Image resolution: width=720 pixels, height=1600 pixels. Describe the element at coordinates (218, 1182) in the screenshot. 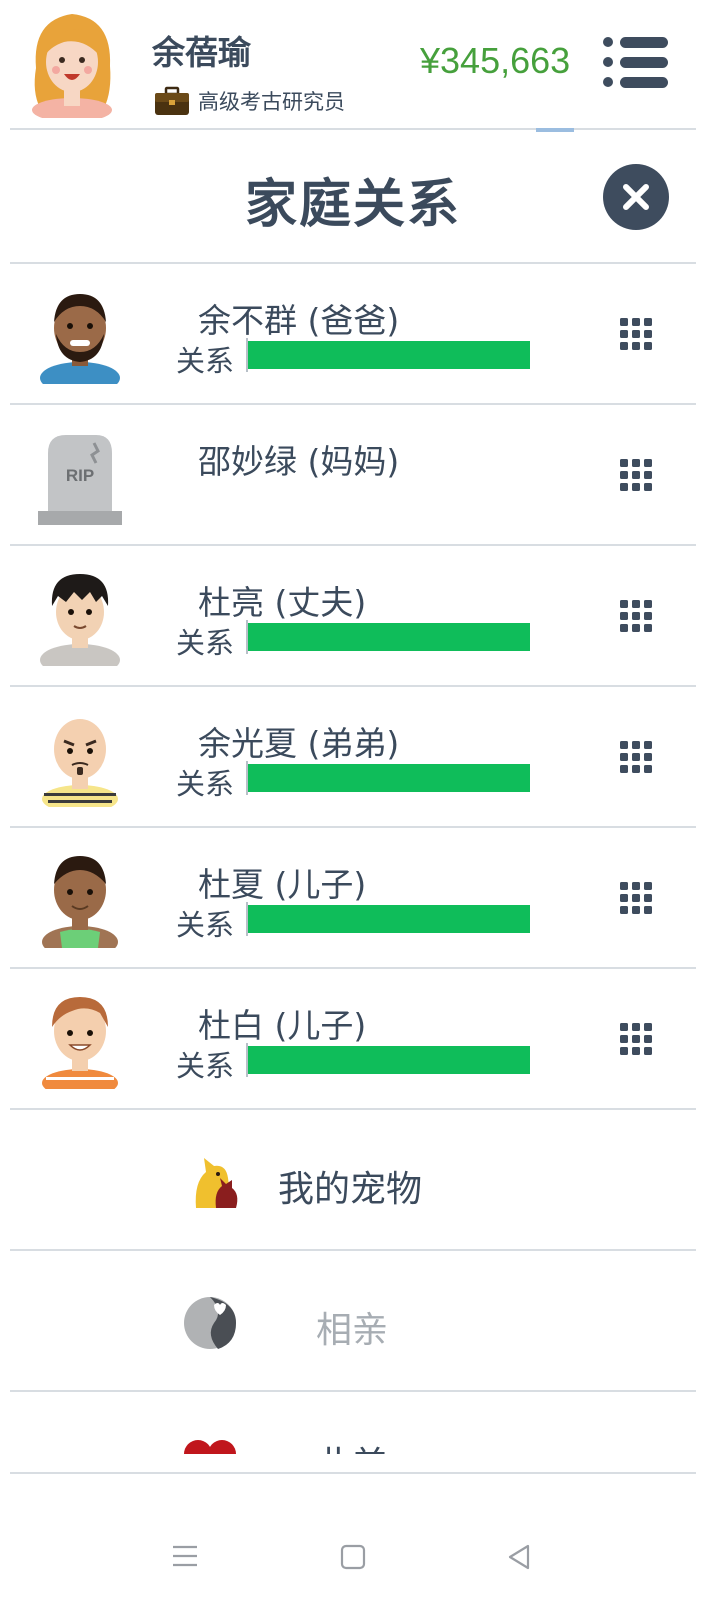

I see `pets-icon` at that location.